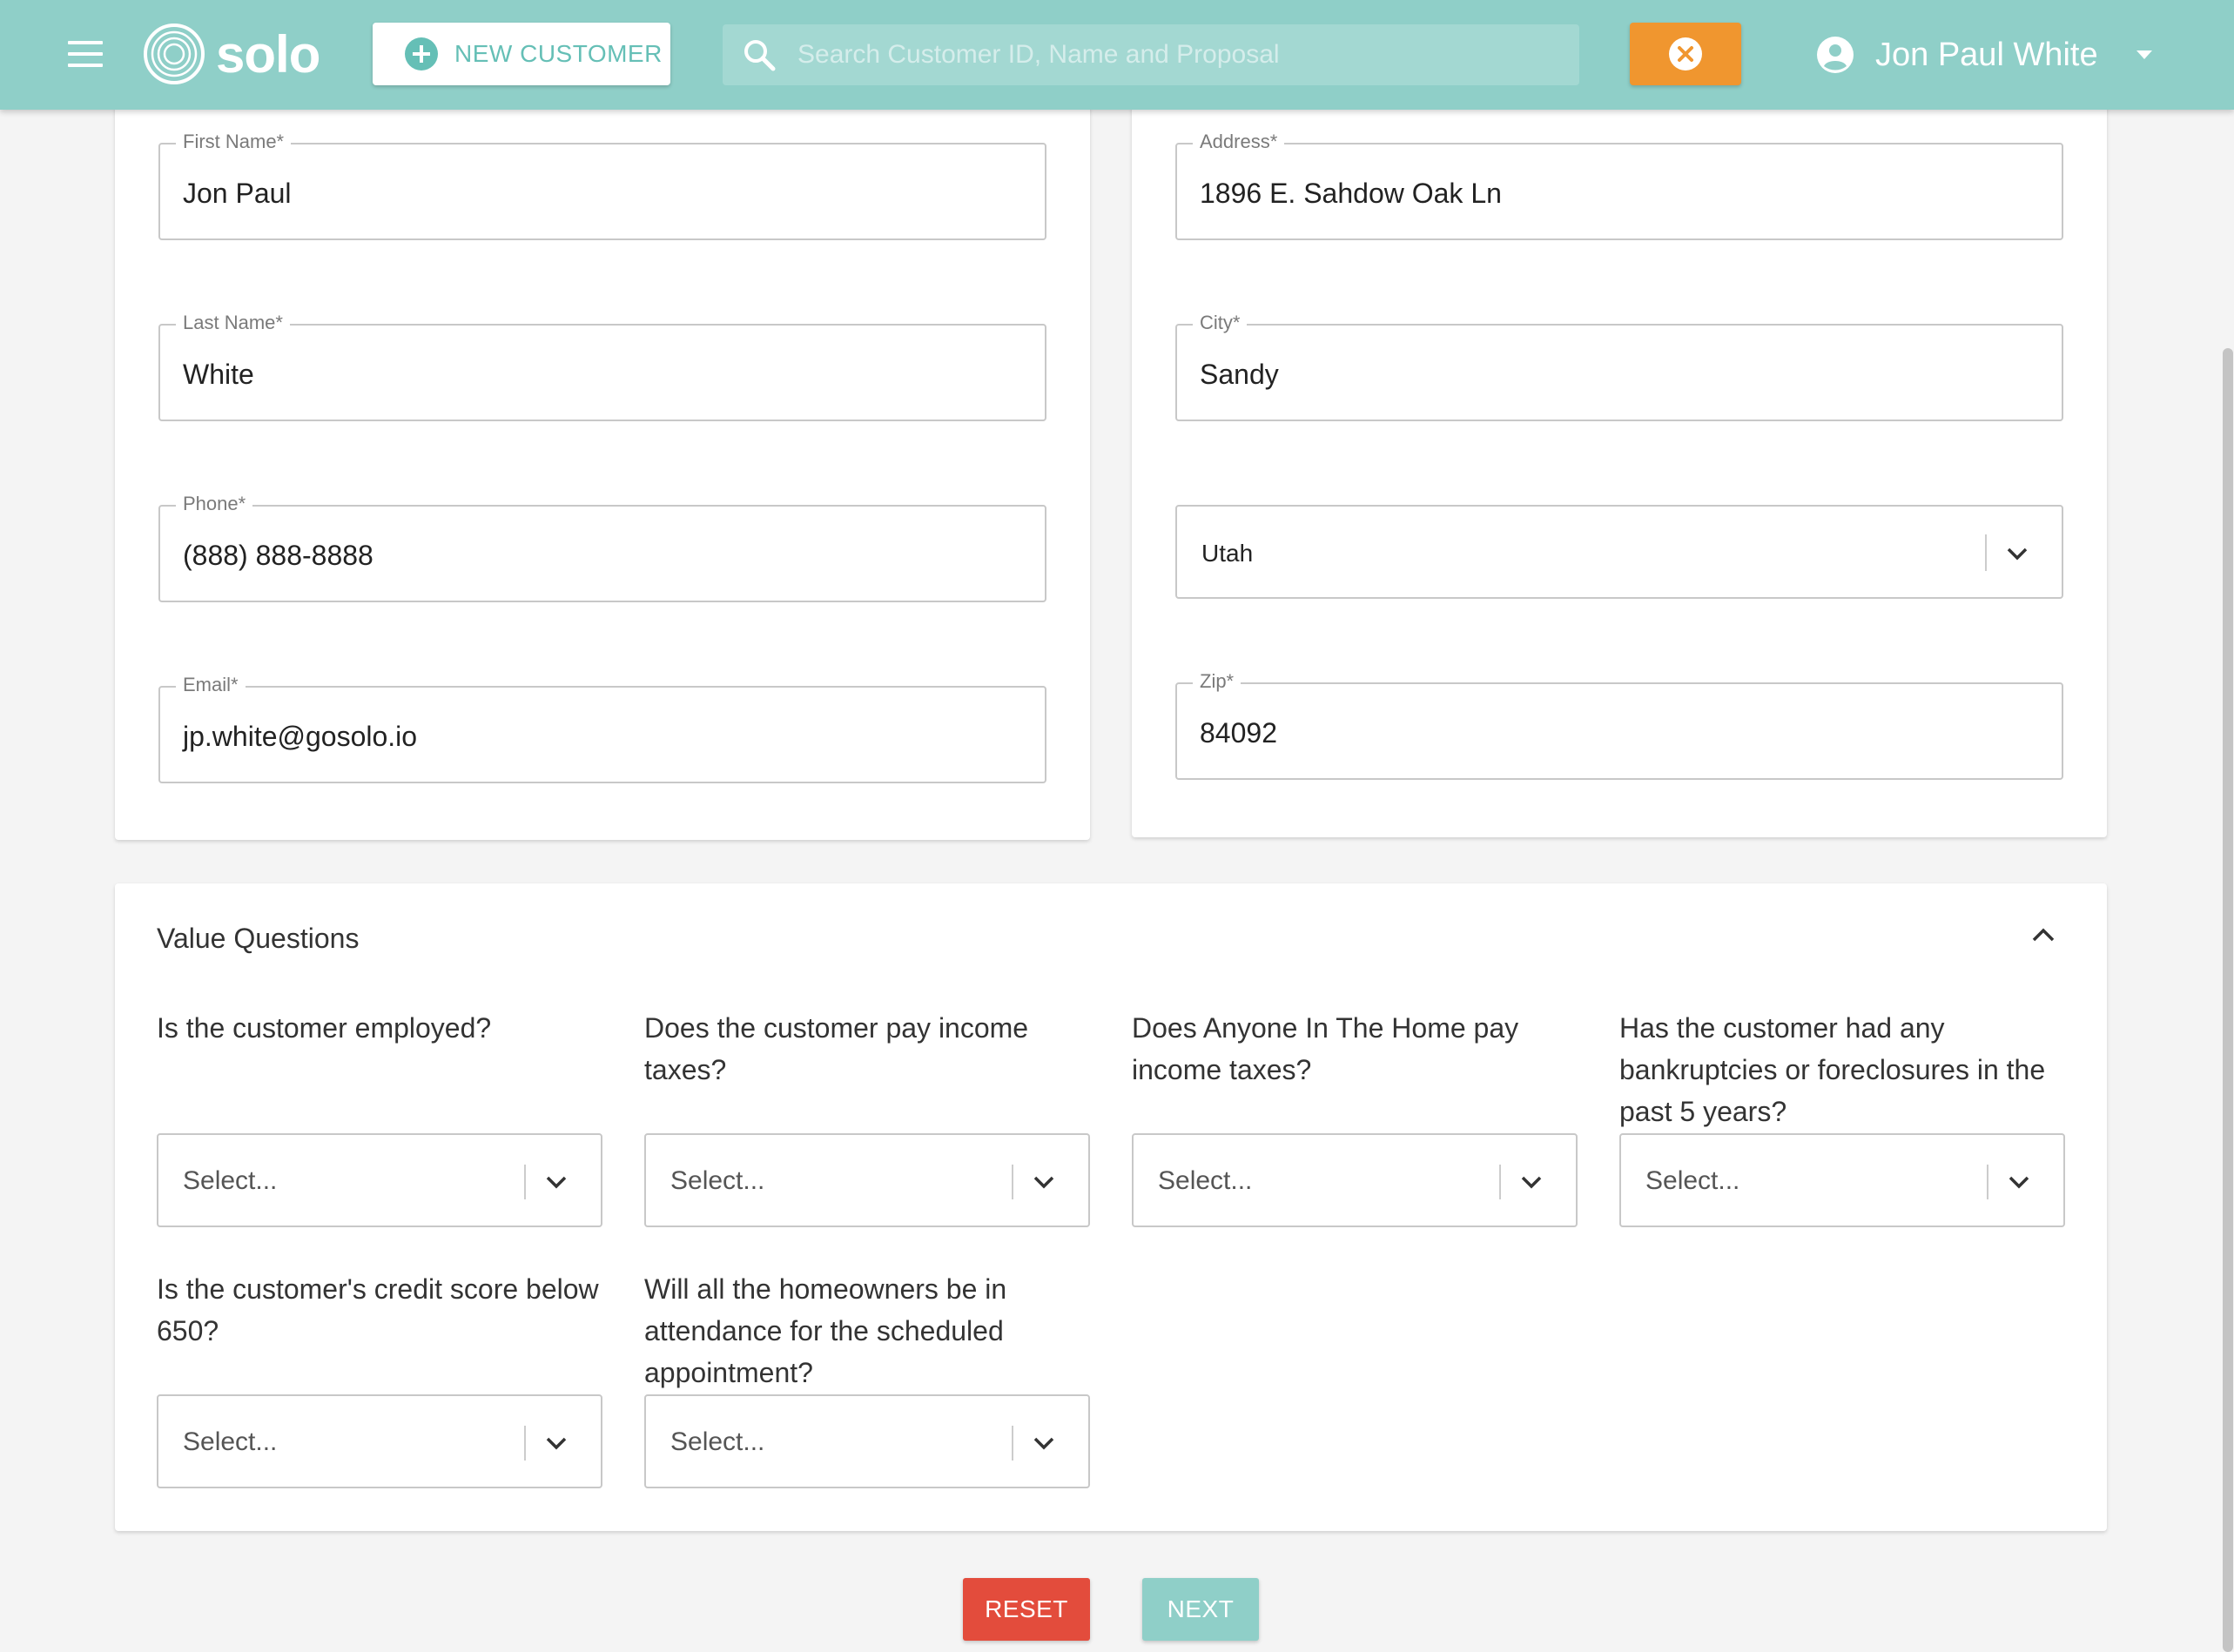 This screenshot has width=2234, height=1652. I want to click on logo: solo, so click(231, 54).